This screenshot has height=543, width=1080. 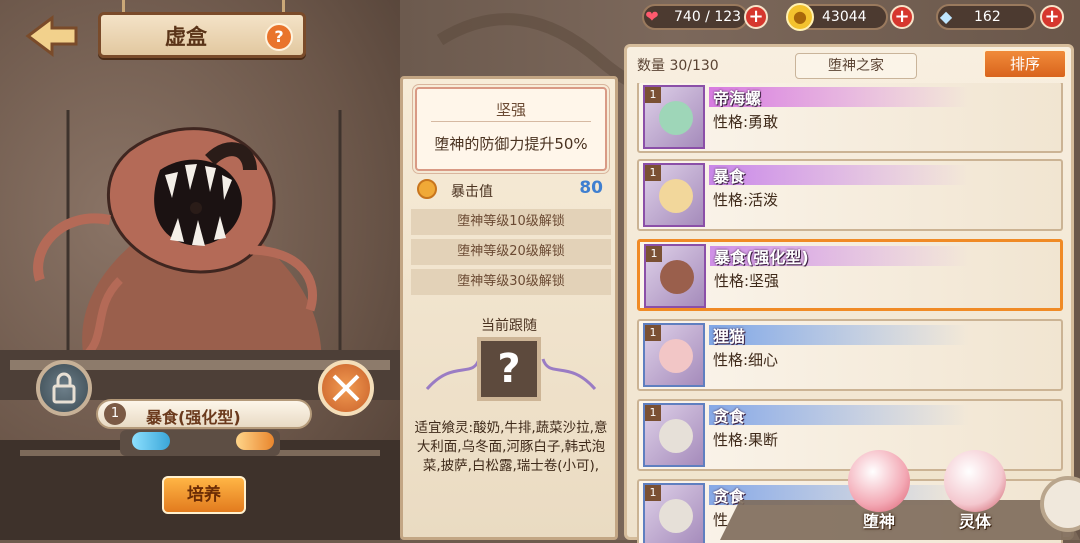 I want to click on tab-spirit: 灵体, so click(x=979, y=493).